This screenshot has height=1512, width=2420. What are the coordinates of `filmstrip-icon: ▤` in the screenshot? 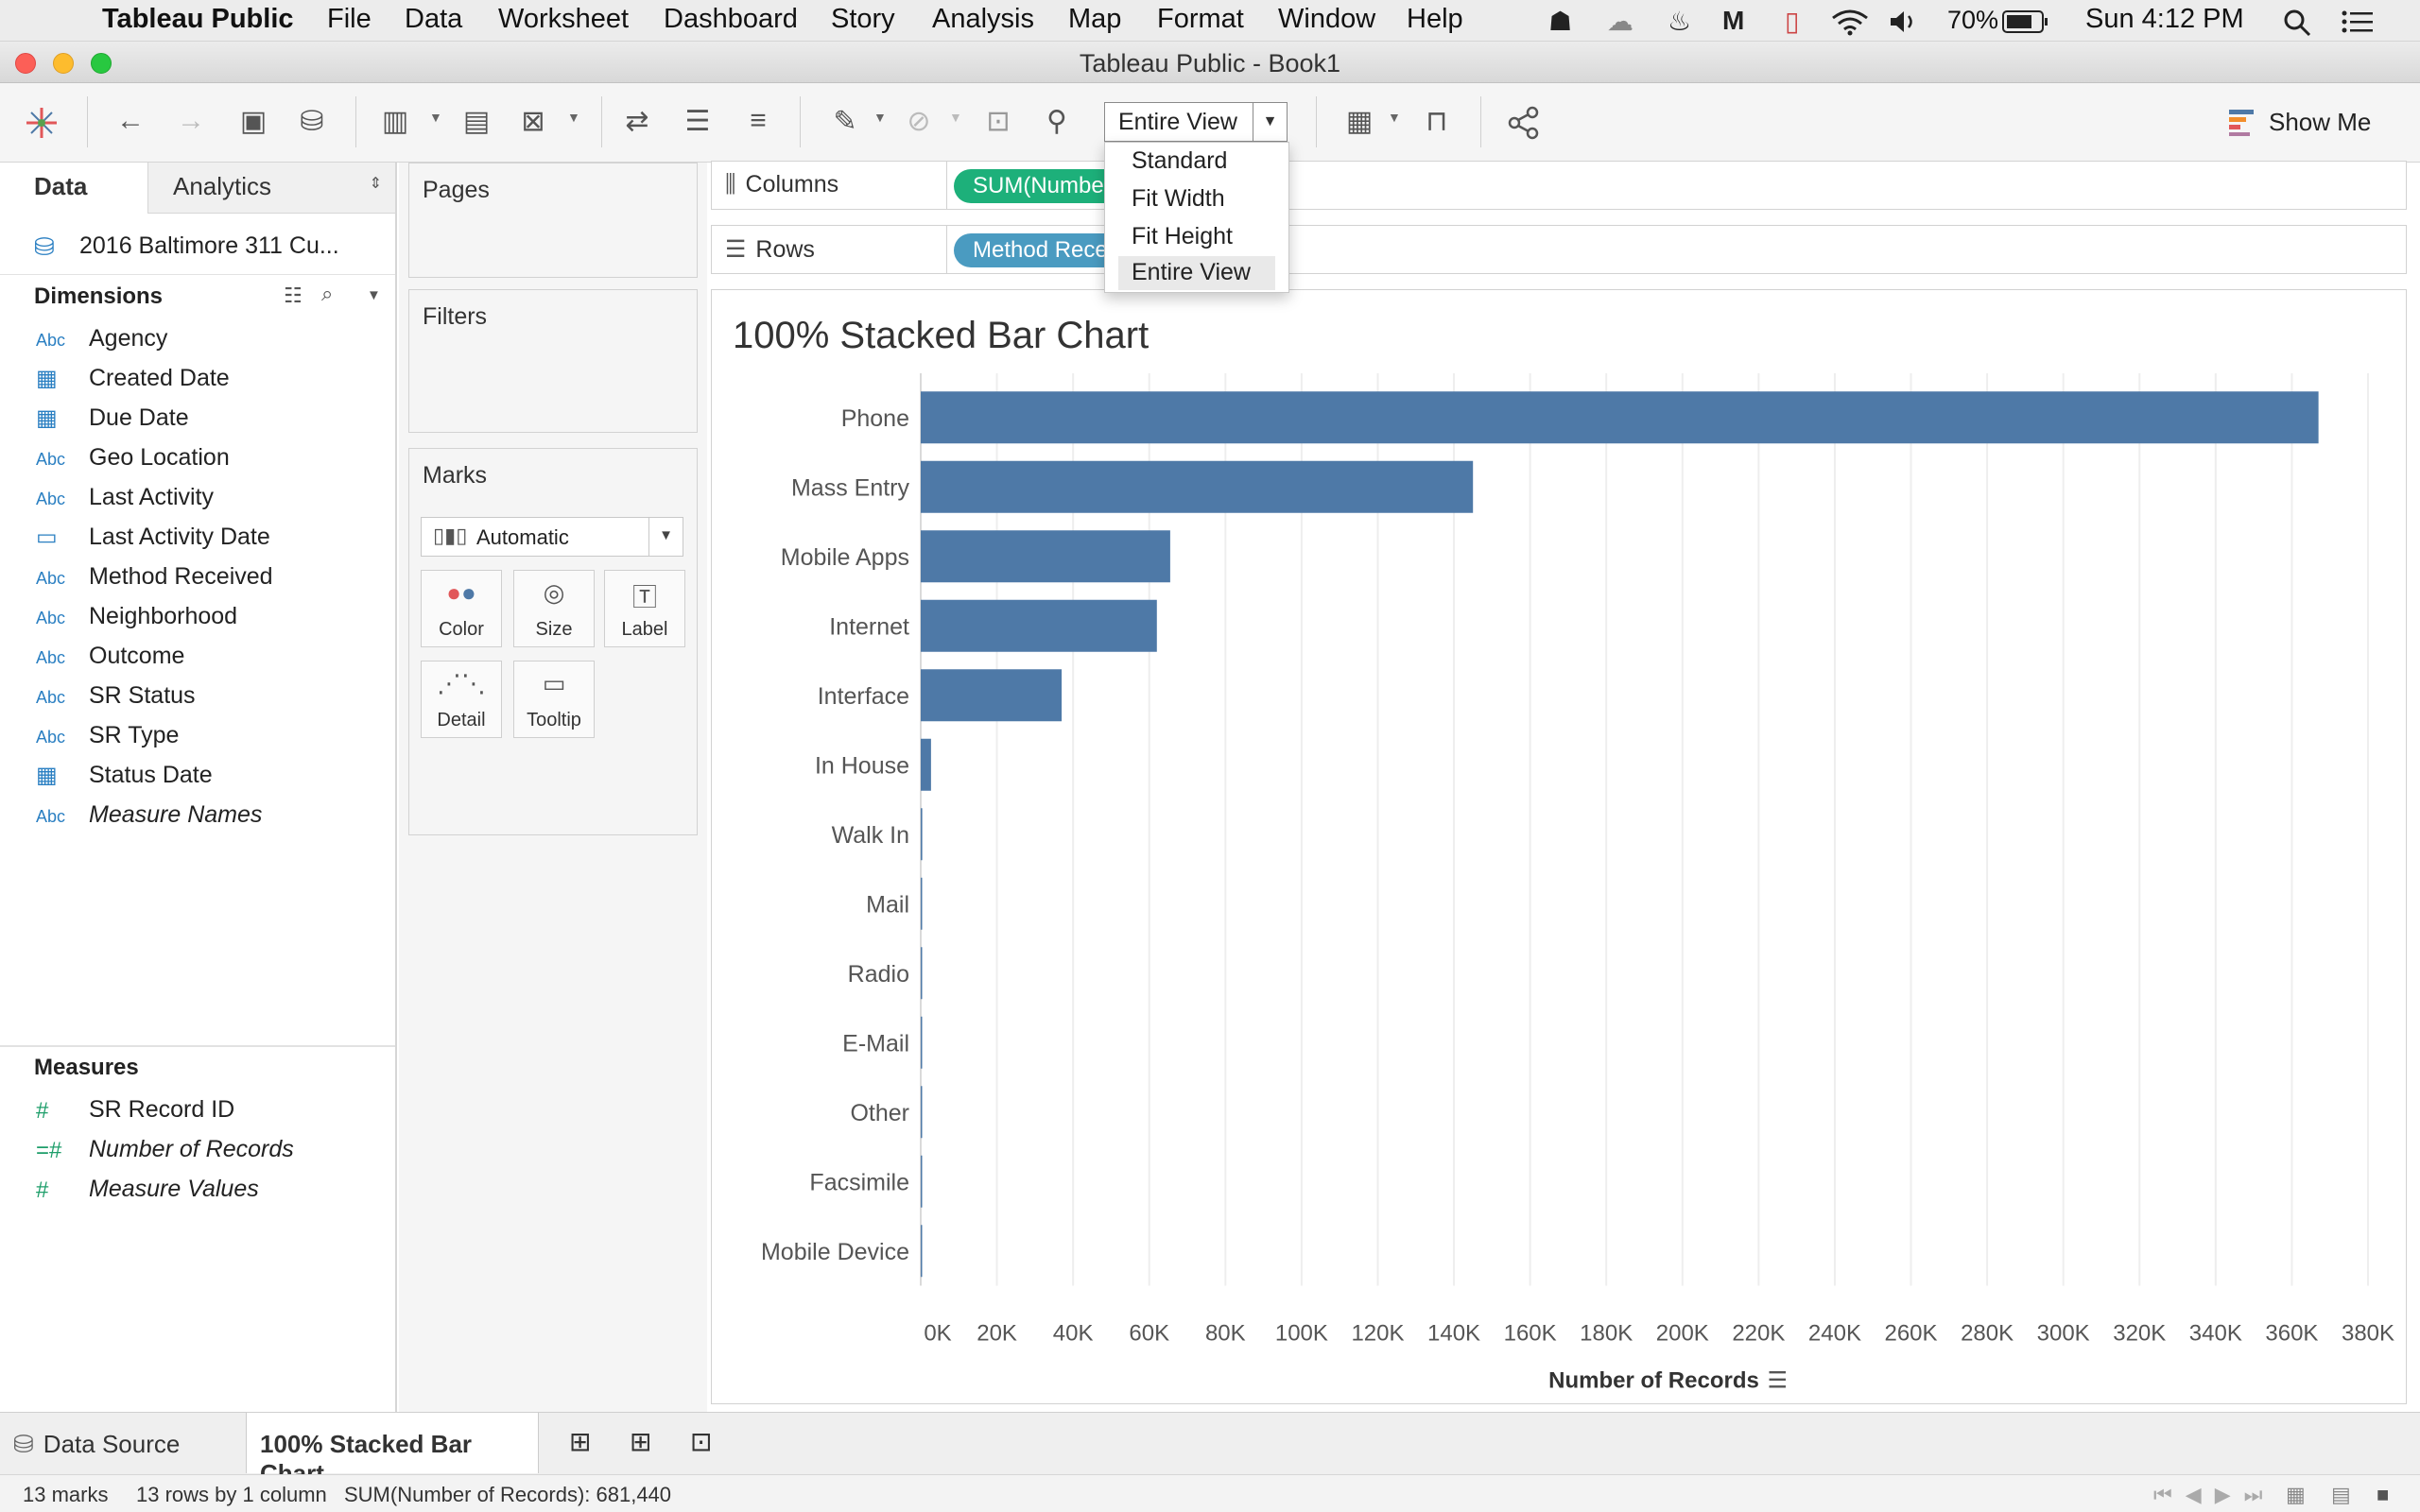 It's located at (2341, 1495).